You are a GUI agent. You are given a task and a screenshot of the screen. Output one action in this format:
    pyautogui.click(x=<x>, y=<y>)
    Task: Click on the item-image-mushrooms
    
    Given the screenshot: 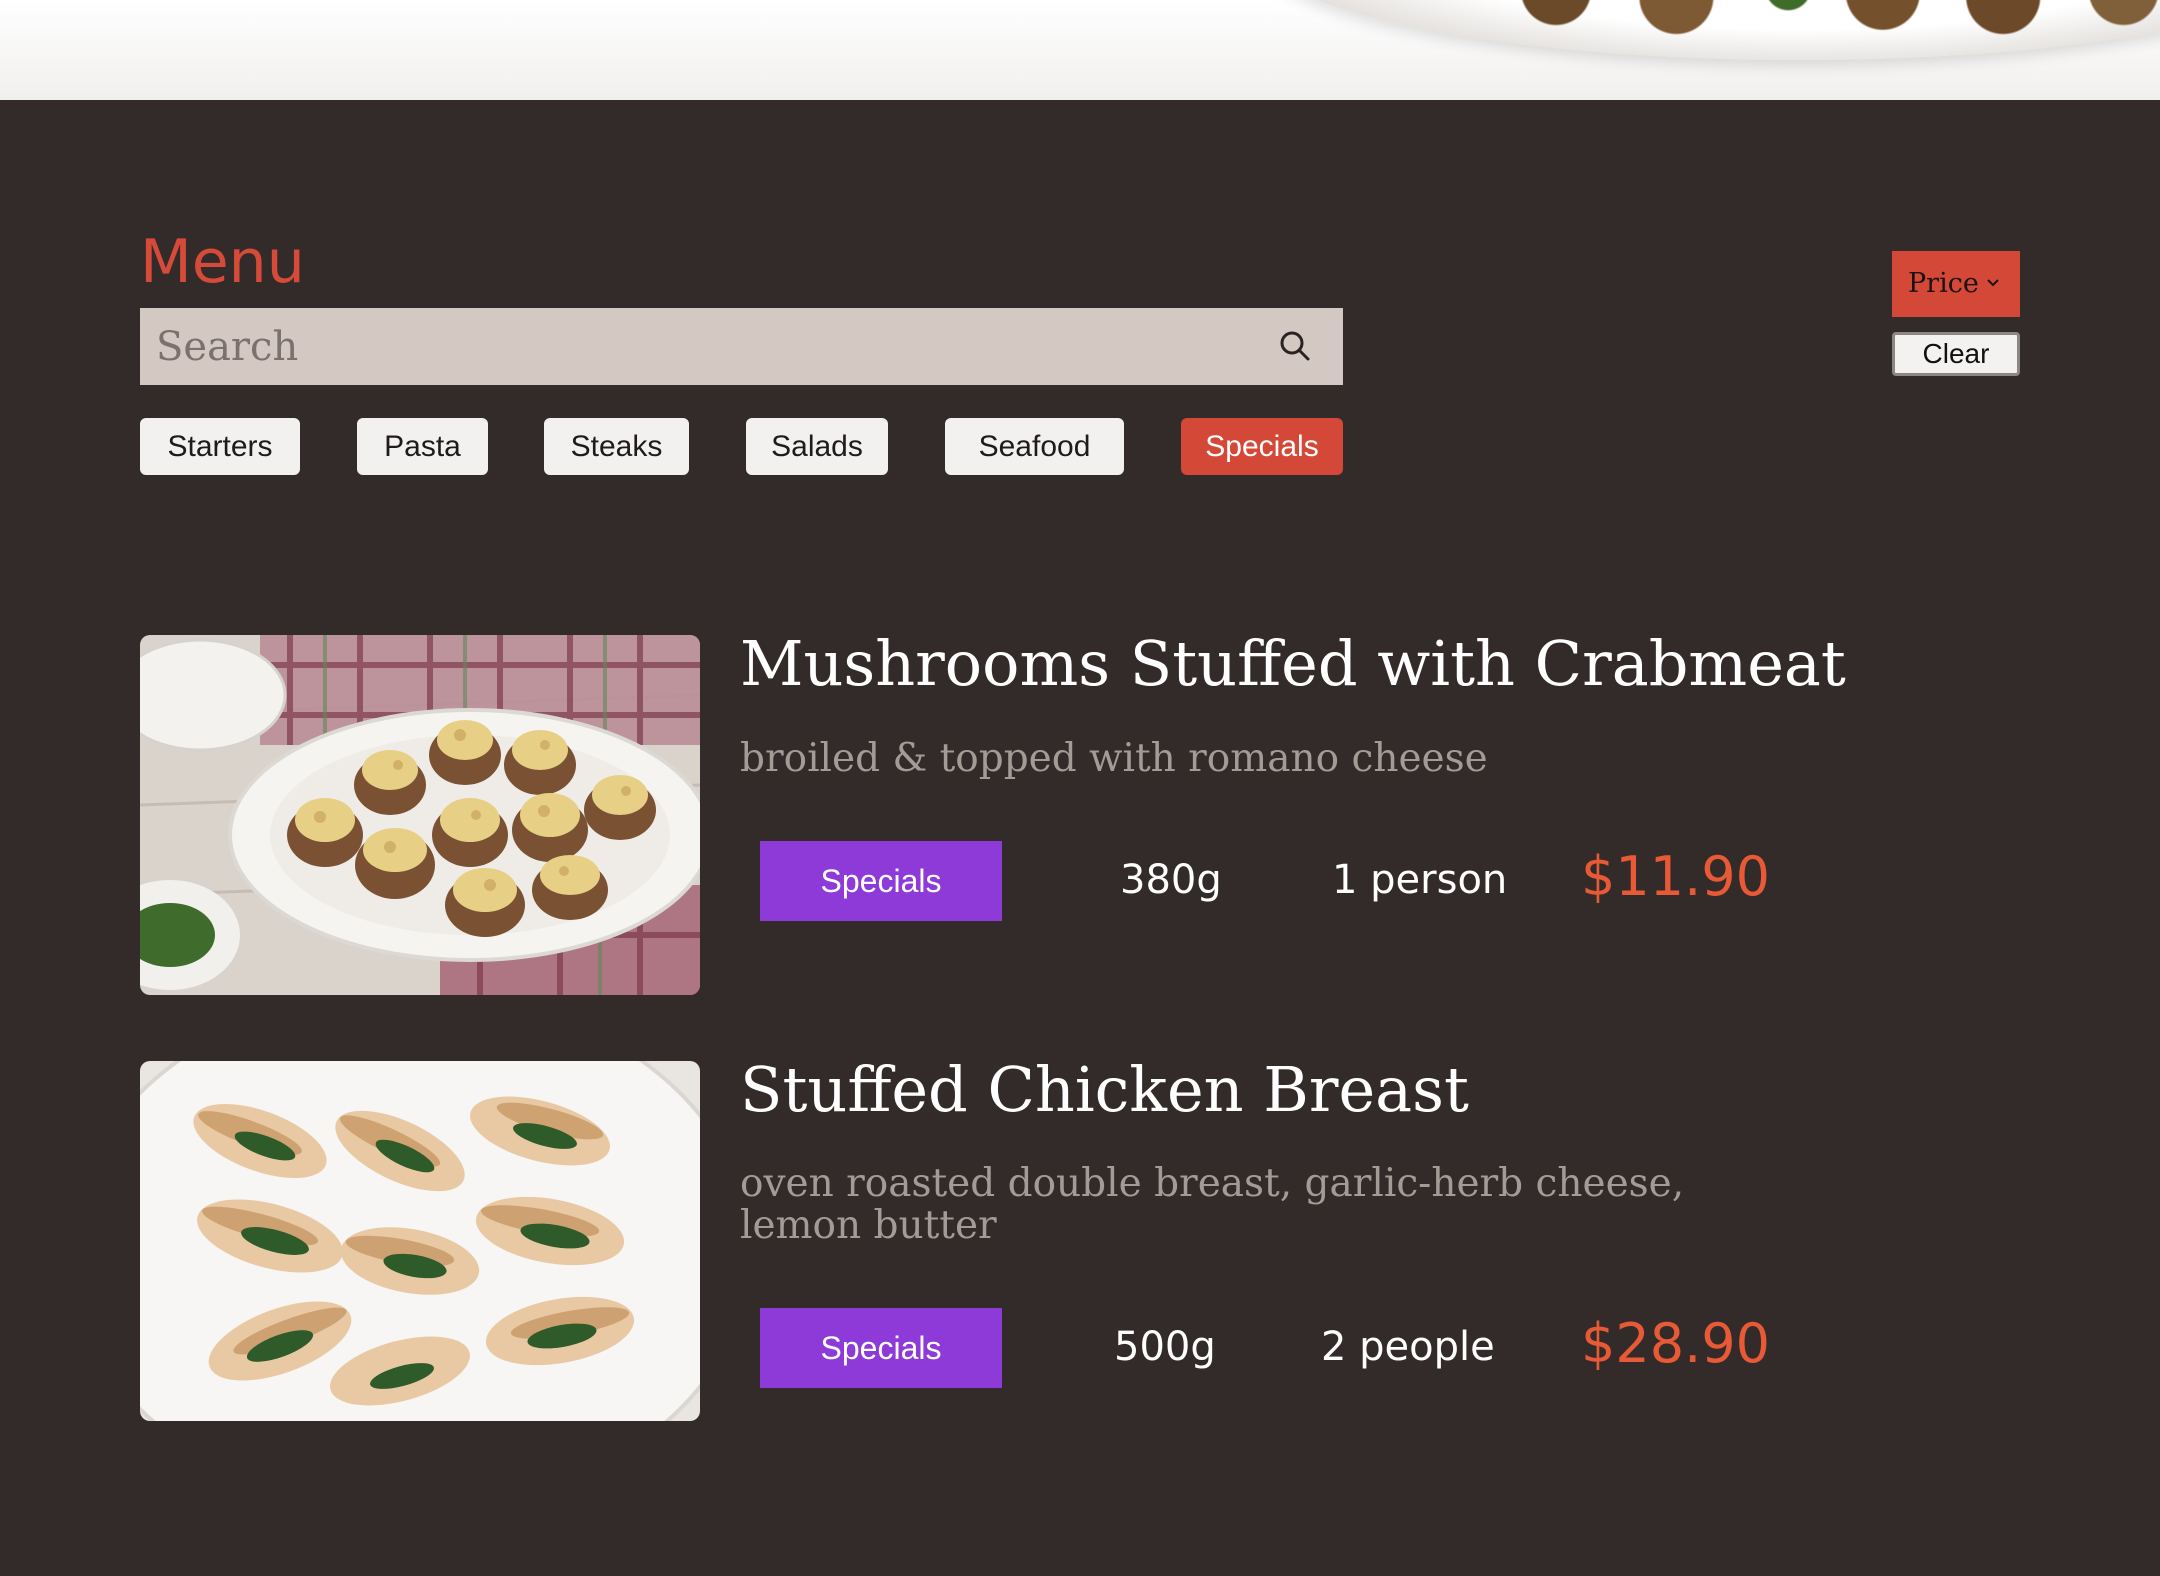 What is the action you would take?
    pyautogui.click(x=420, y=815)
    